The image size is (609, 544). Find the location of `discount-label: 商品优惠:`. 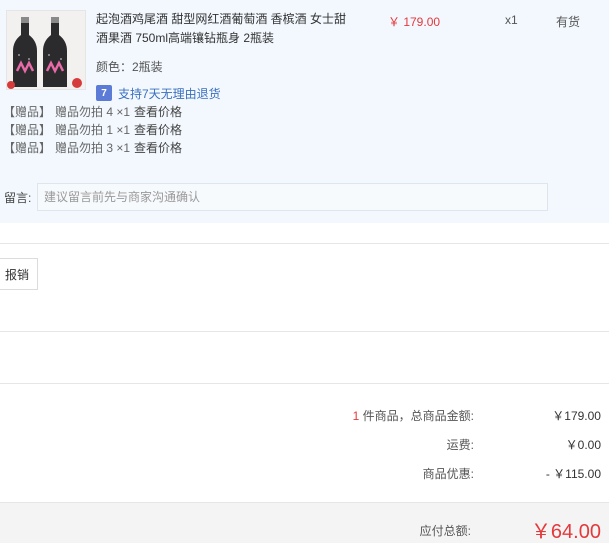

discount-label: 商品优惠: is located at coordinates (448, 474).